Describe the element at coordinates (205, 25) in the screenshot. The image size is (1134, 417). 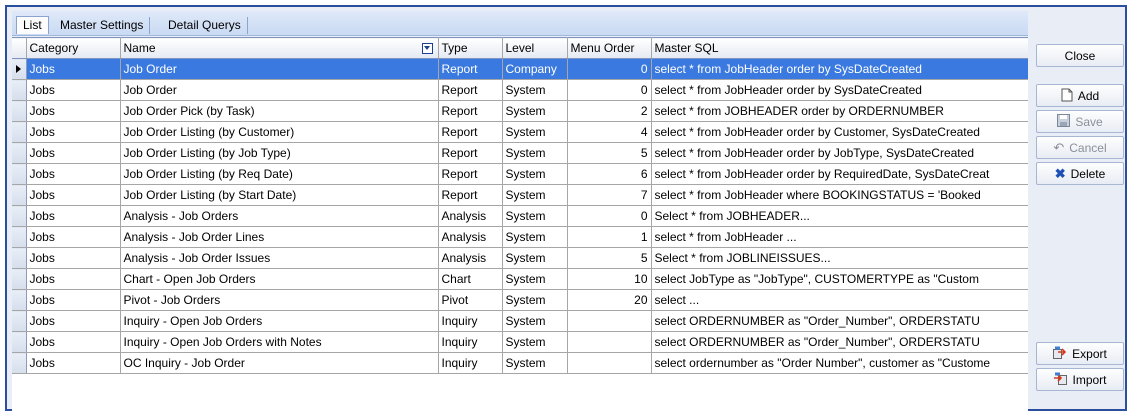
I see `tab-detail-querys: Detail Querys` at that location.